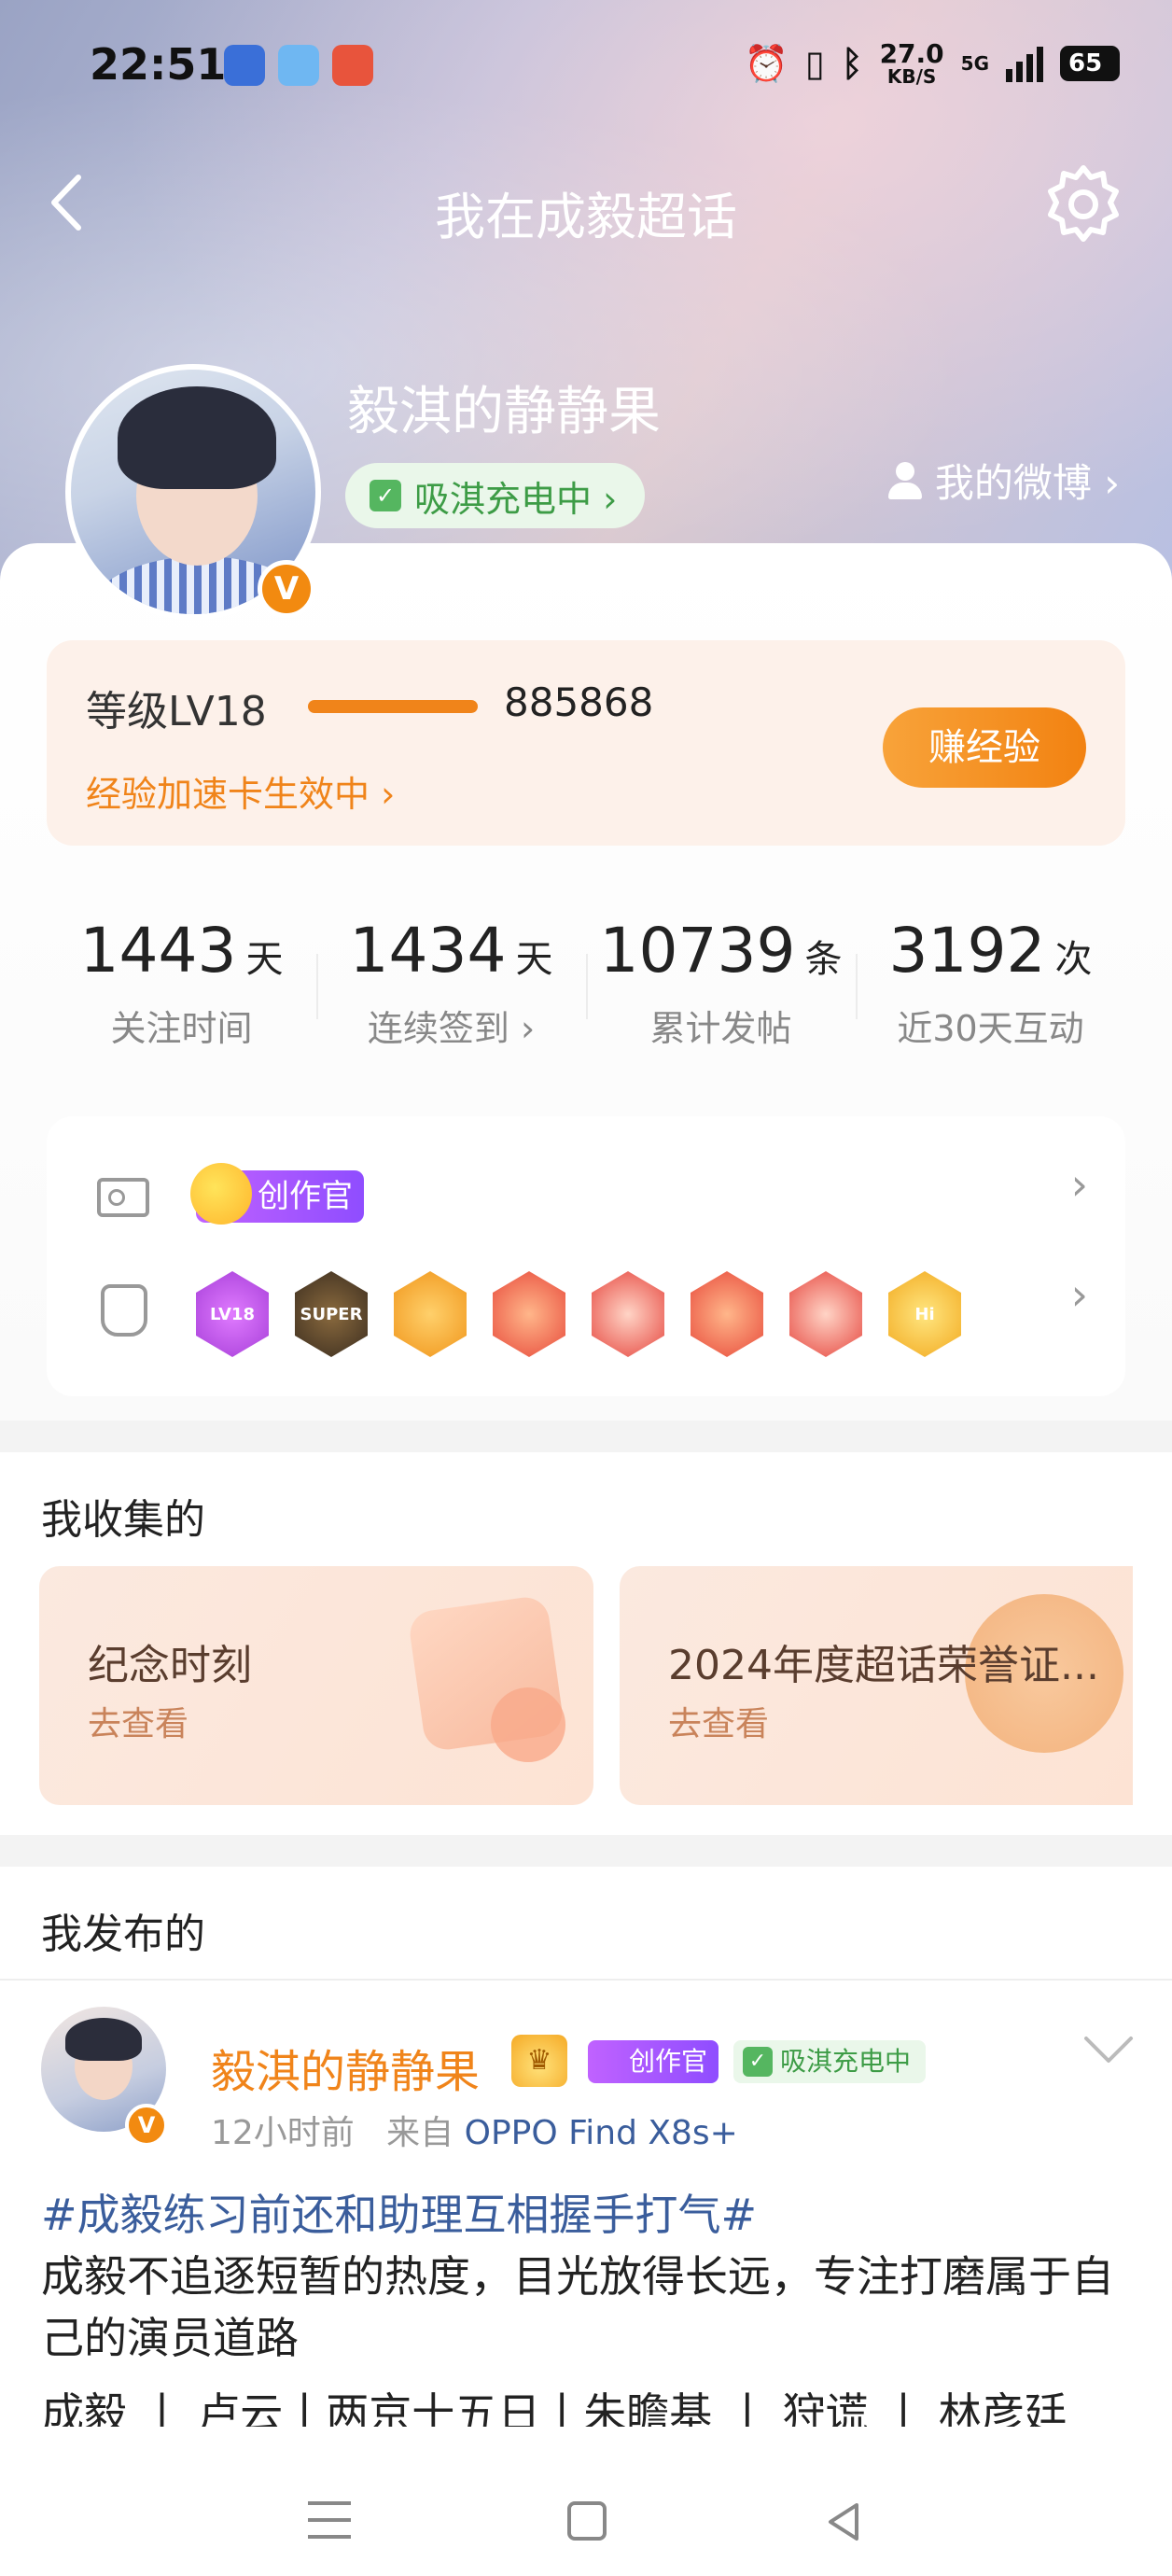 This screenshot has width=1172, height=2576. What do you see at coordinates (721, 980) in the screenshot?
I see `stat-post-count: 10739 条 累计发帖` at bounding box center [721, 980].